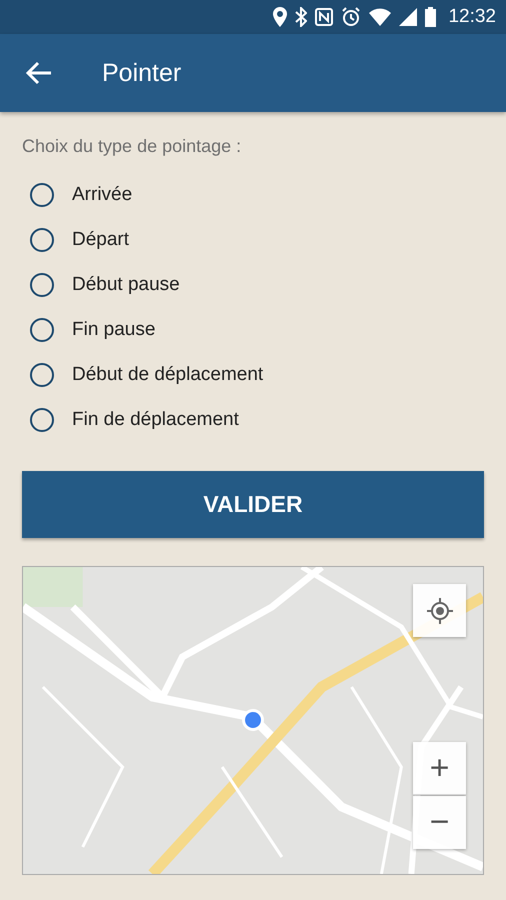 The image size is (506, 900). What do you see at coordinates (439, 822) in the screenshot?
I see `zoom-out-button: −` at bounding box center [439, 822].